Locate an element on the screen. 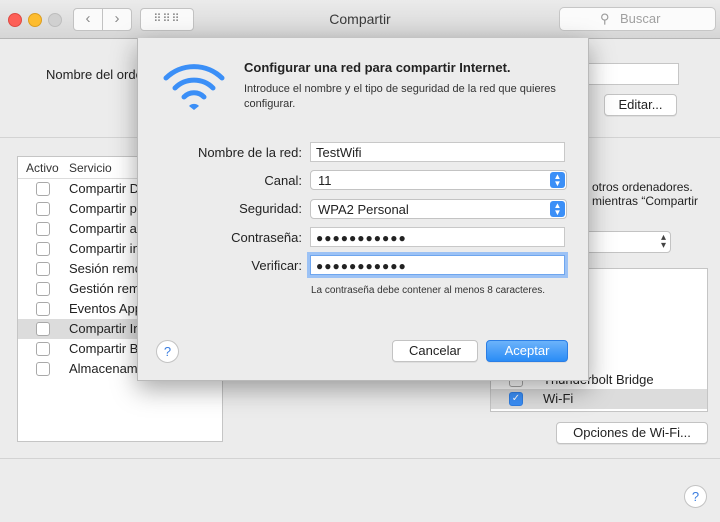  security-label: Seguridad: is located at coordinates (270, 208).